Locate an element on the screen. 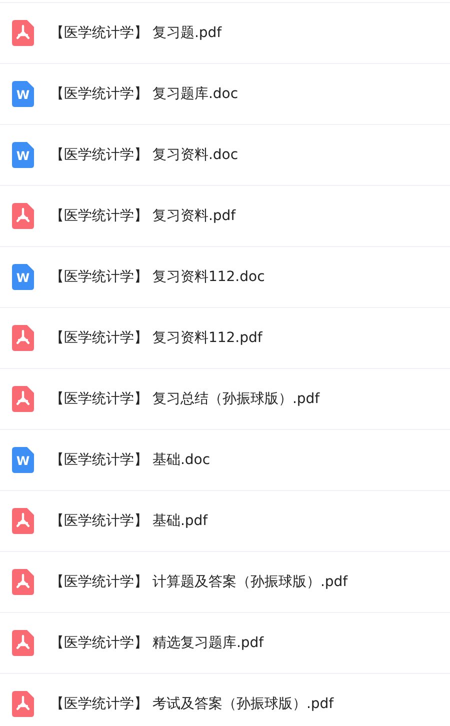  file-name-link: 【医学统计学】 复习题库.doc is located at coordinates (144, 94).